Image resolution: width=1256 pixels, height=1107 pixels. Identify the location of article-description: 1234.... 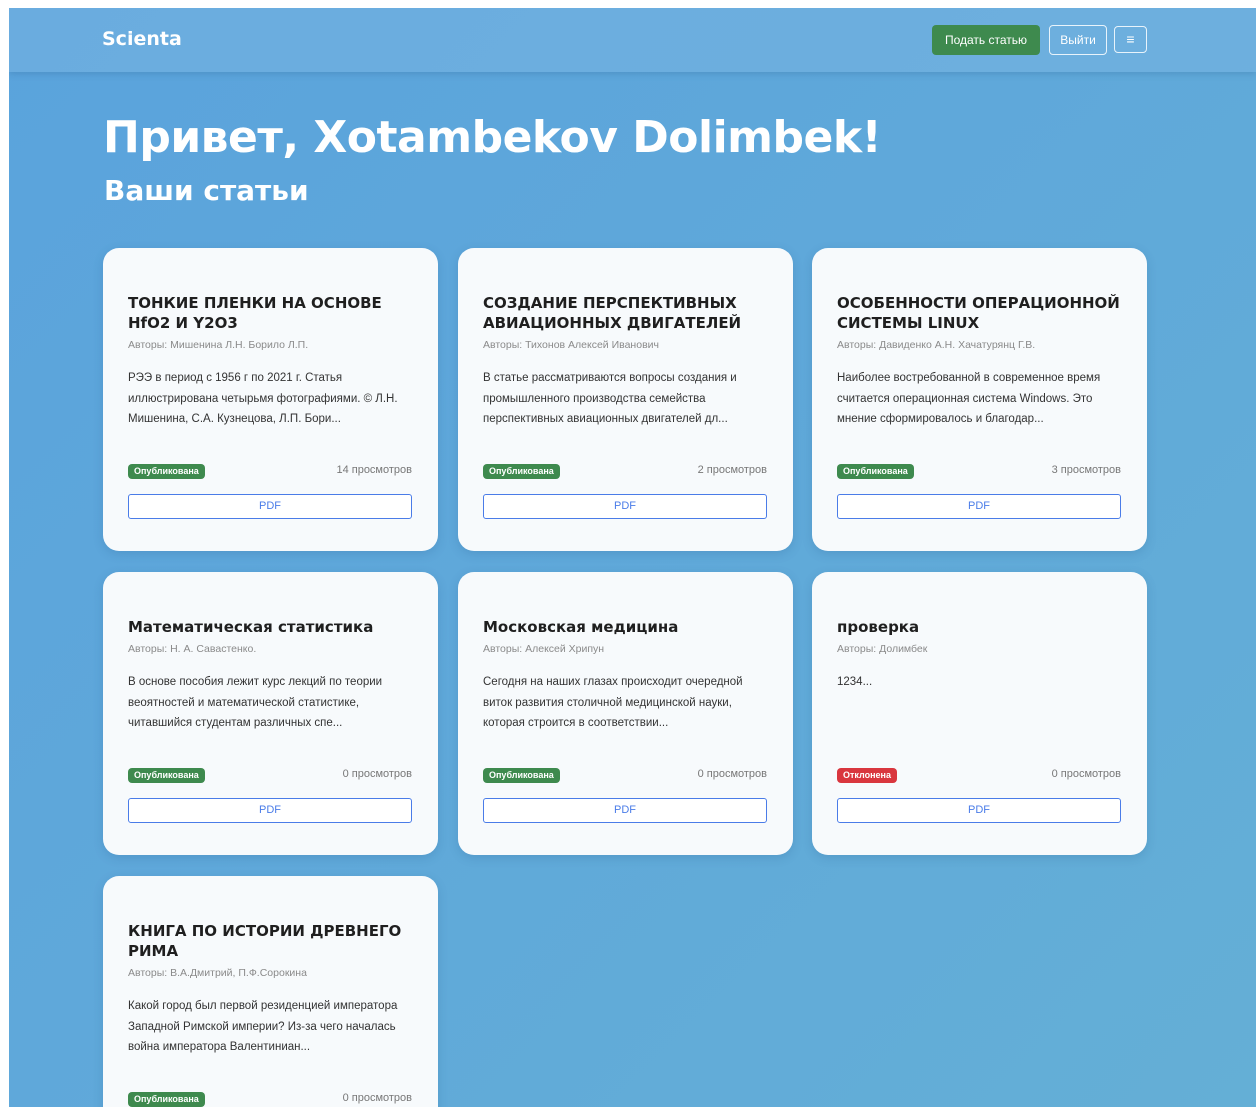
(855, 682).